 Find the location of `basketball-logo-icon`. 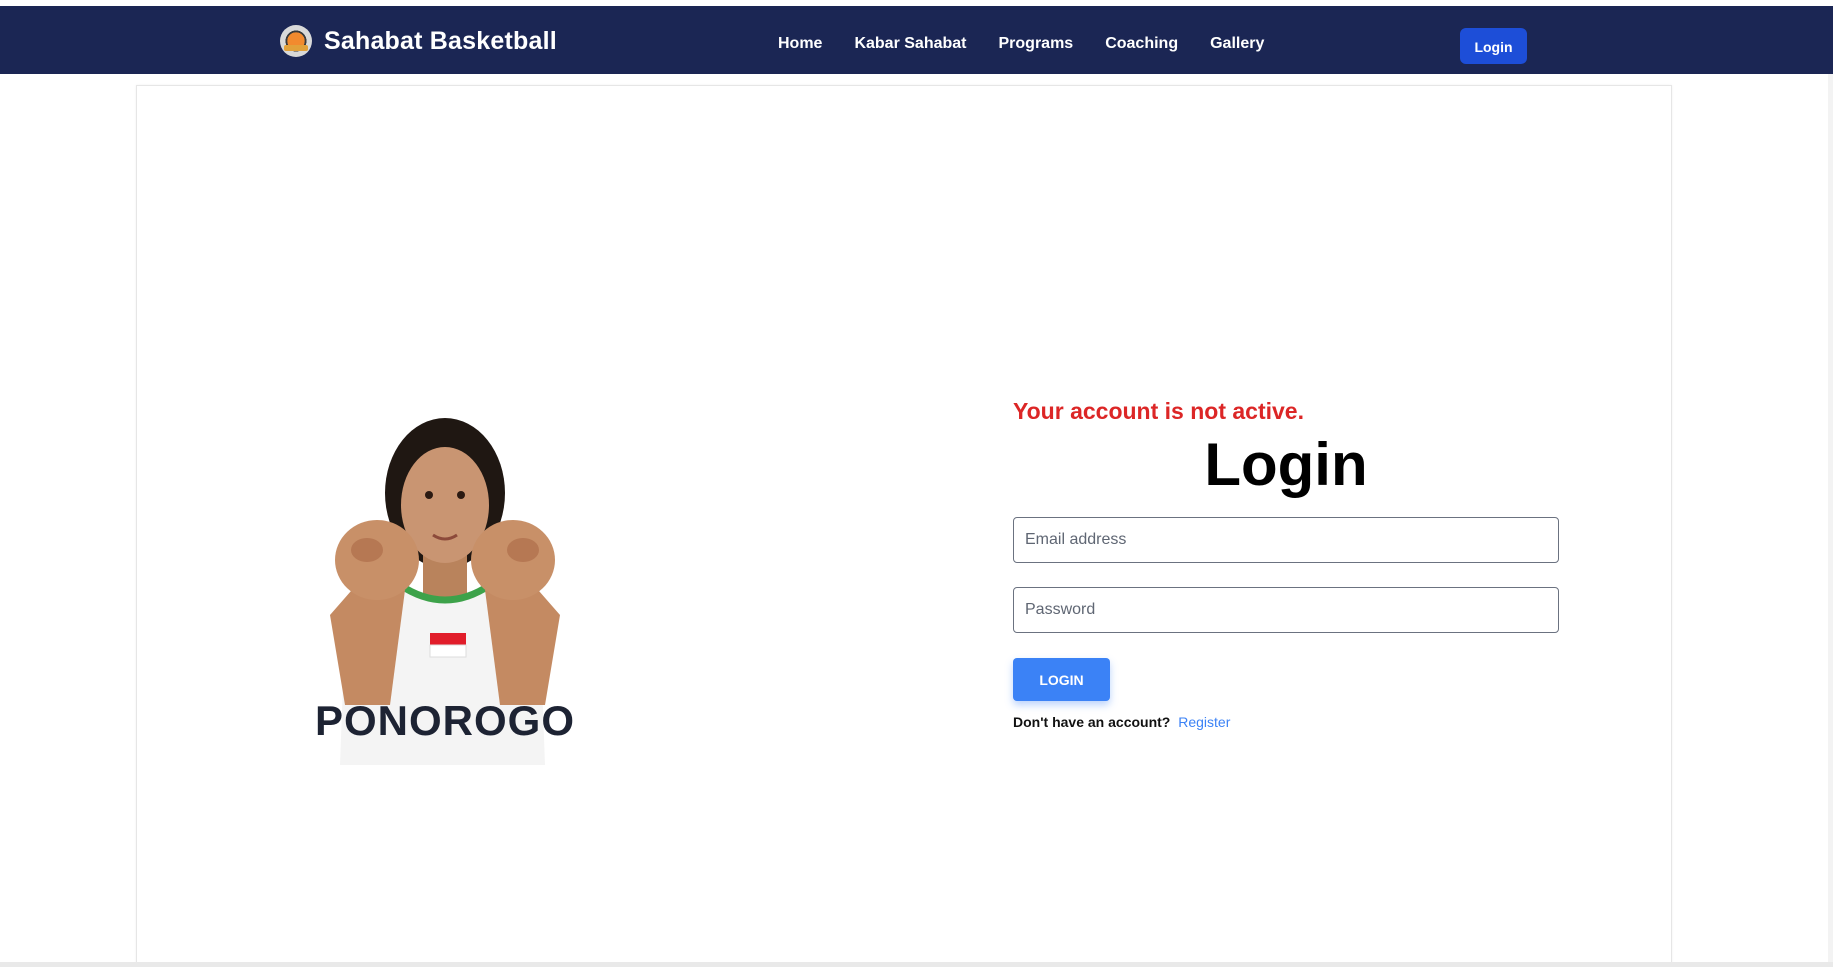

basketball-logo-icon is located at coordinates (296, 41).